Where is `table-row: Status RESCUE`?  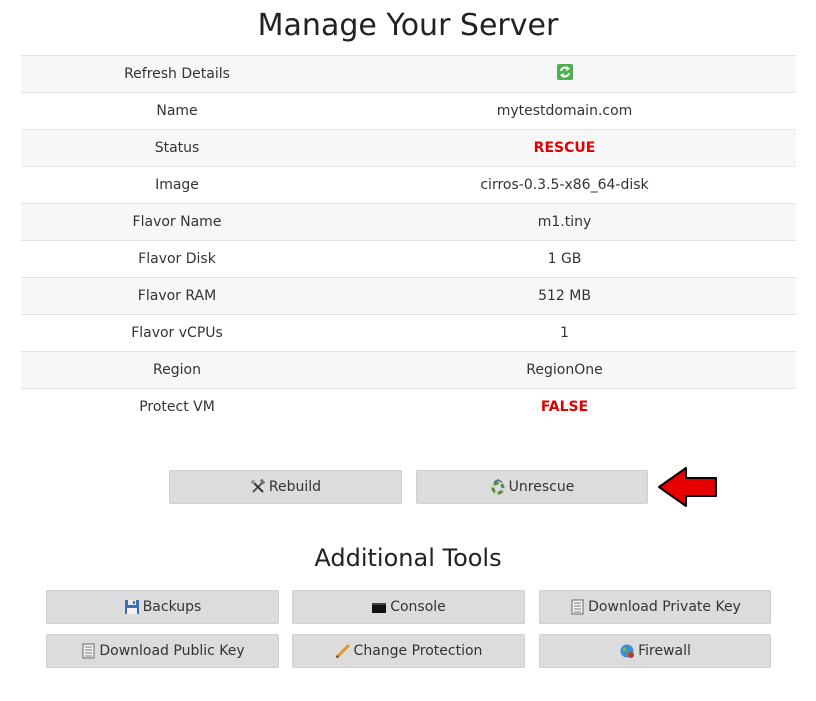 table-row: Status RESCUE is located at coordinates (408, 148).